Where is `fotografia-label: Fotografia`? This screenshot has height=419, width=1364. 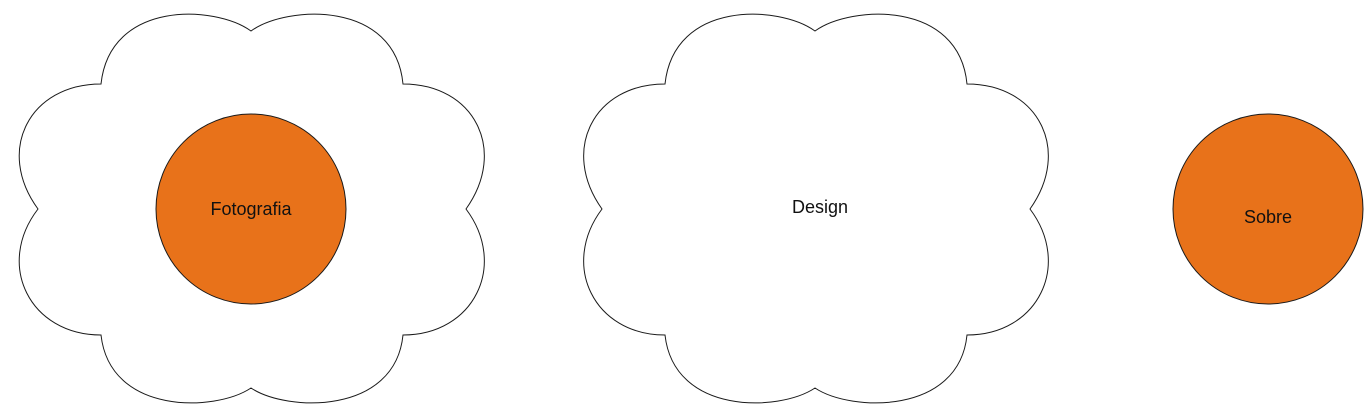 fotografia-label: Fotografia is located at coordinates (251, 209).